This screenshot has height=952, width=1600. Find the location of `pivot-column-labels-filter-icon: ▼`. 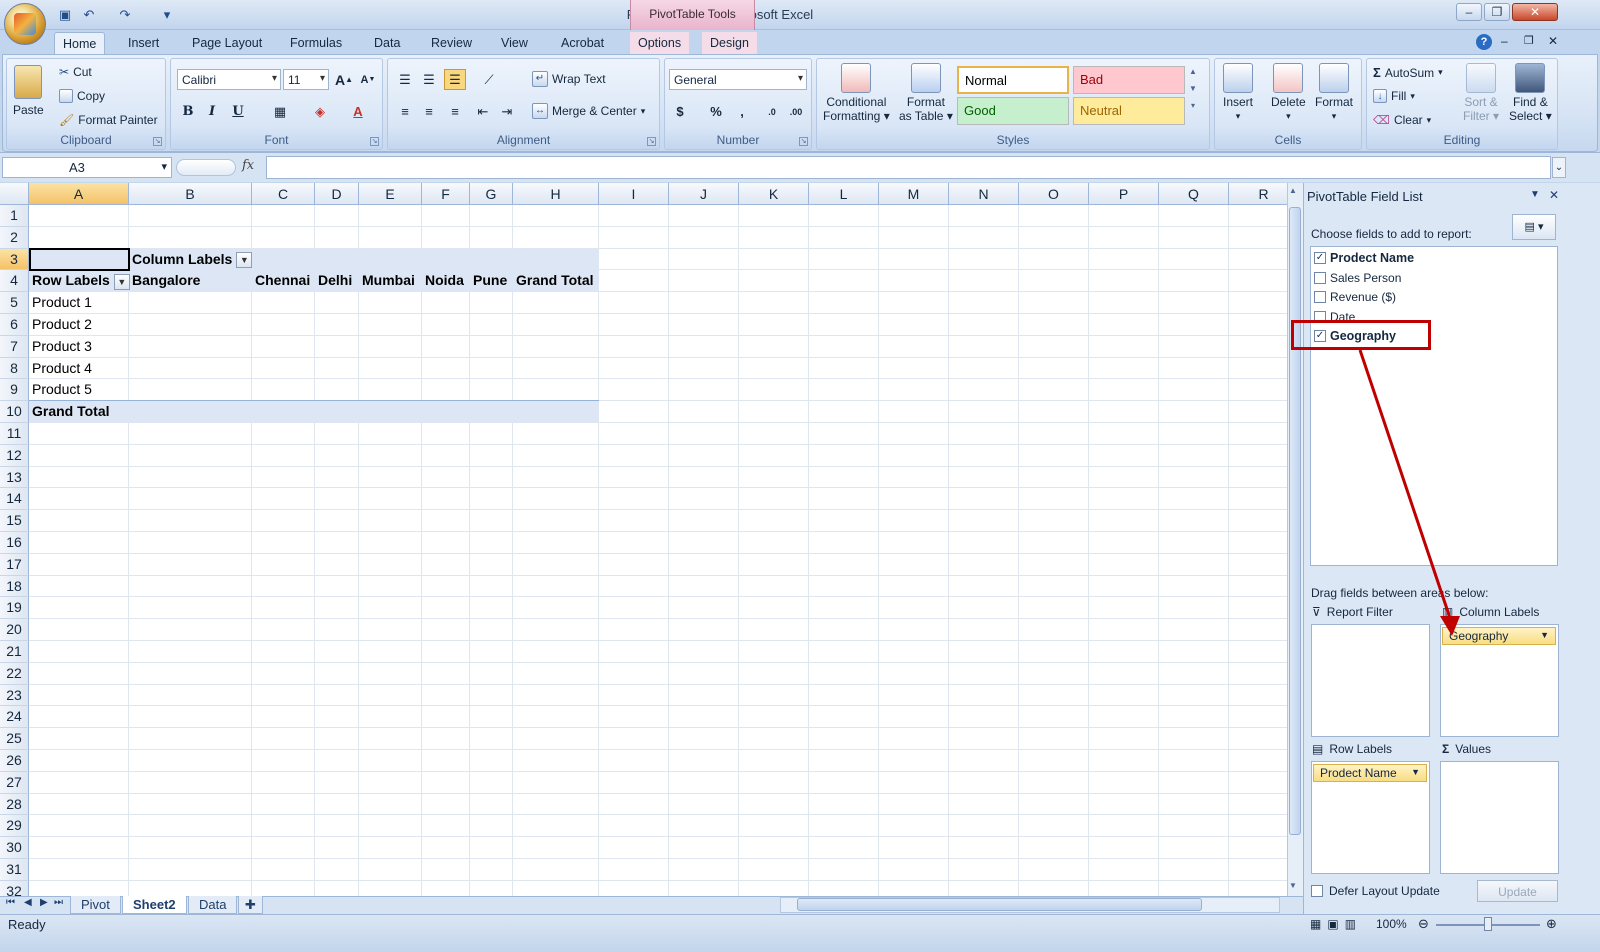

pivot-column-labels-filter-icon: ▼ is located at coordinates (244, 259).